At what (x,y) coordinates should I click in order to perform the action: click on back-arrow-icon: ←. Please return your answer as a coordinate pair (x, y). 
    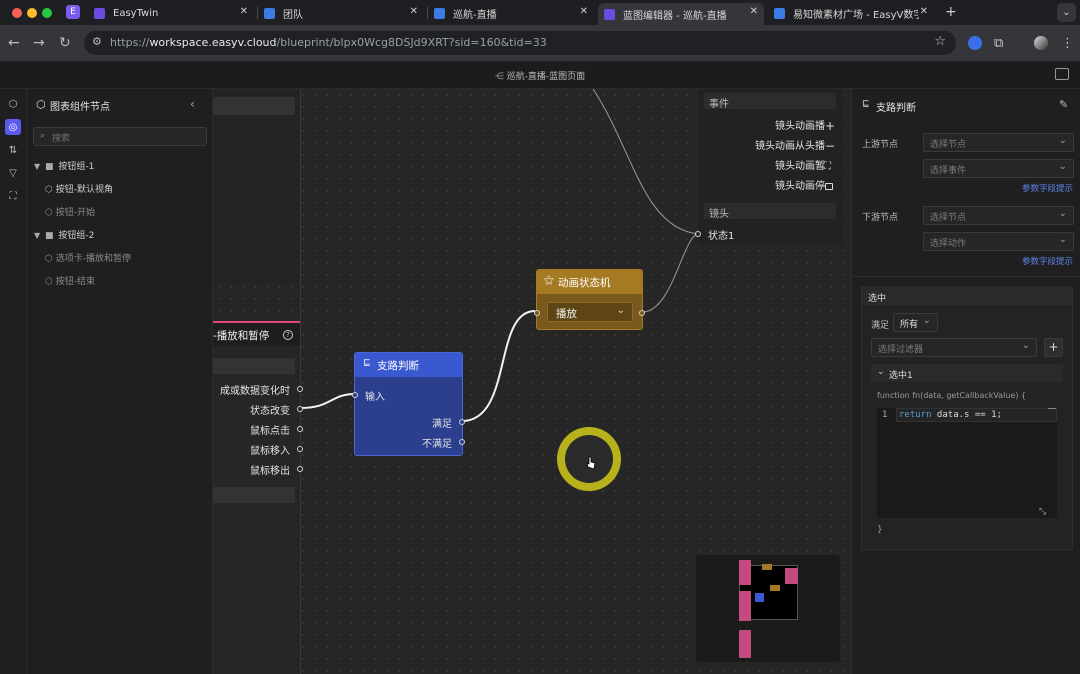
    Looking at the image, I should click on (14, 43).